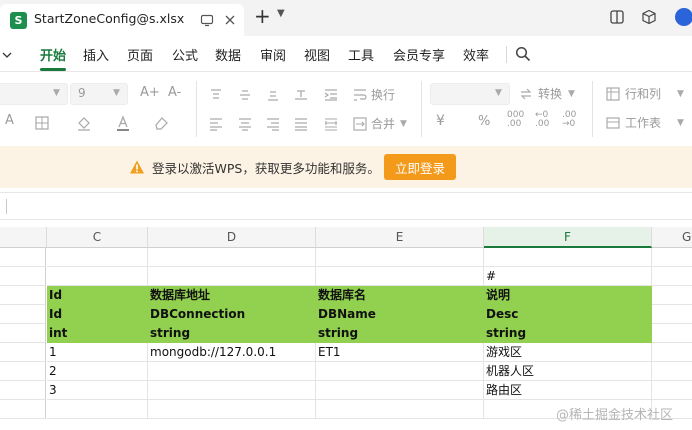 The height and width of the screenshot is (430, 692). What do you see at coordinates (161, 123) in the screenshot?
I see `clear-format-icon` at bounding box center [161, 123].